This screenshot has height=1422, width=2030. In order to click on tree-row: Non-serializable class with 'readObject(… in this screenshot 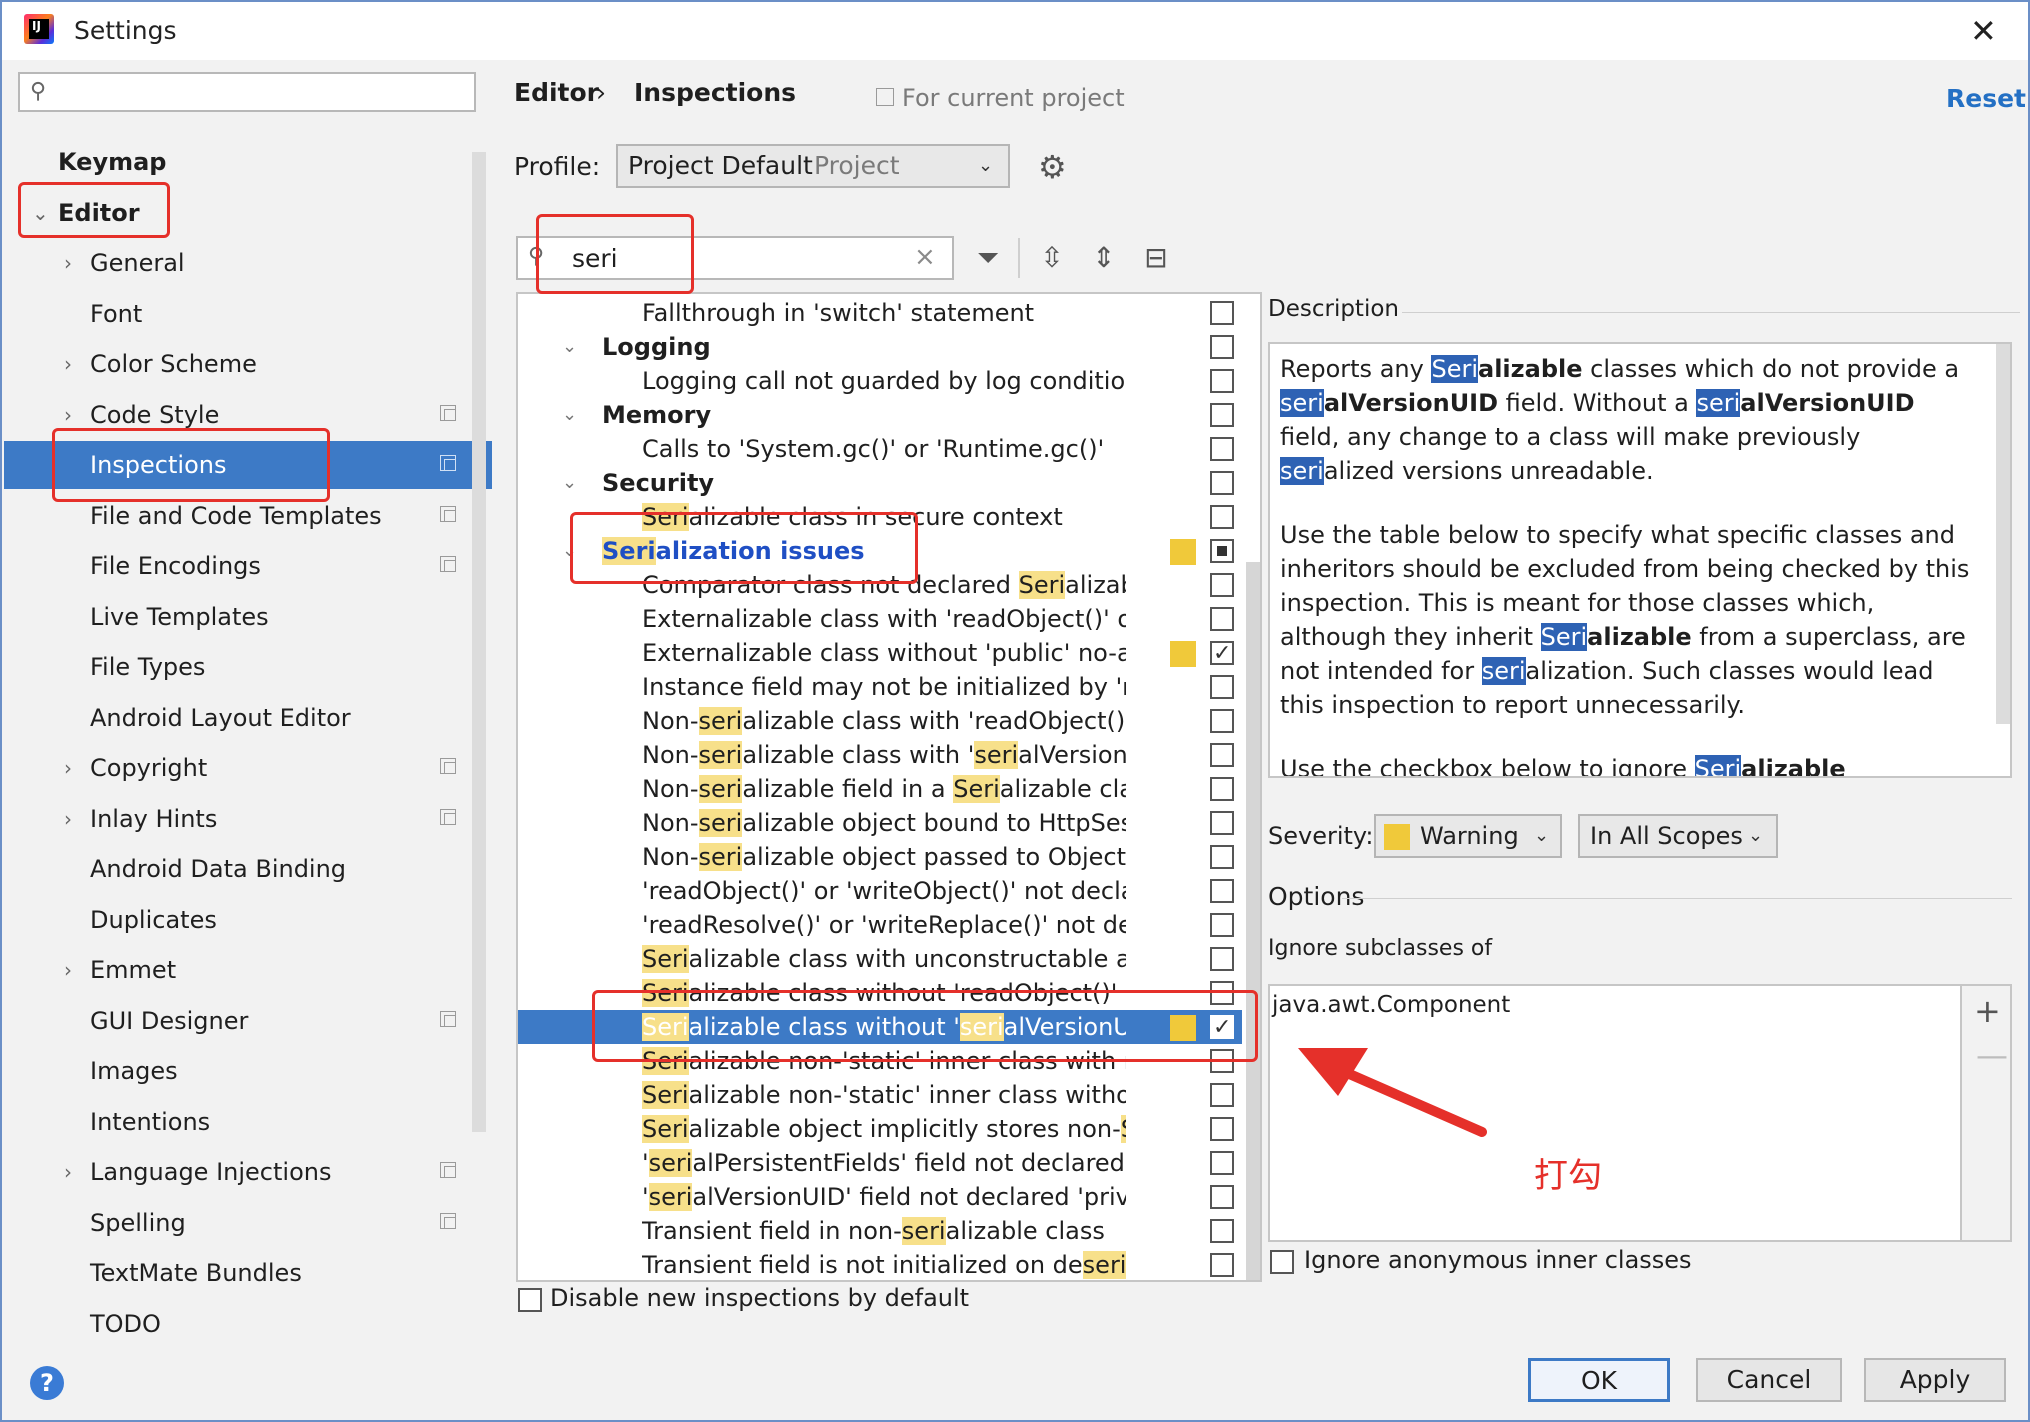, I will do `click(880, 721)`.